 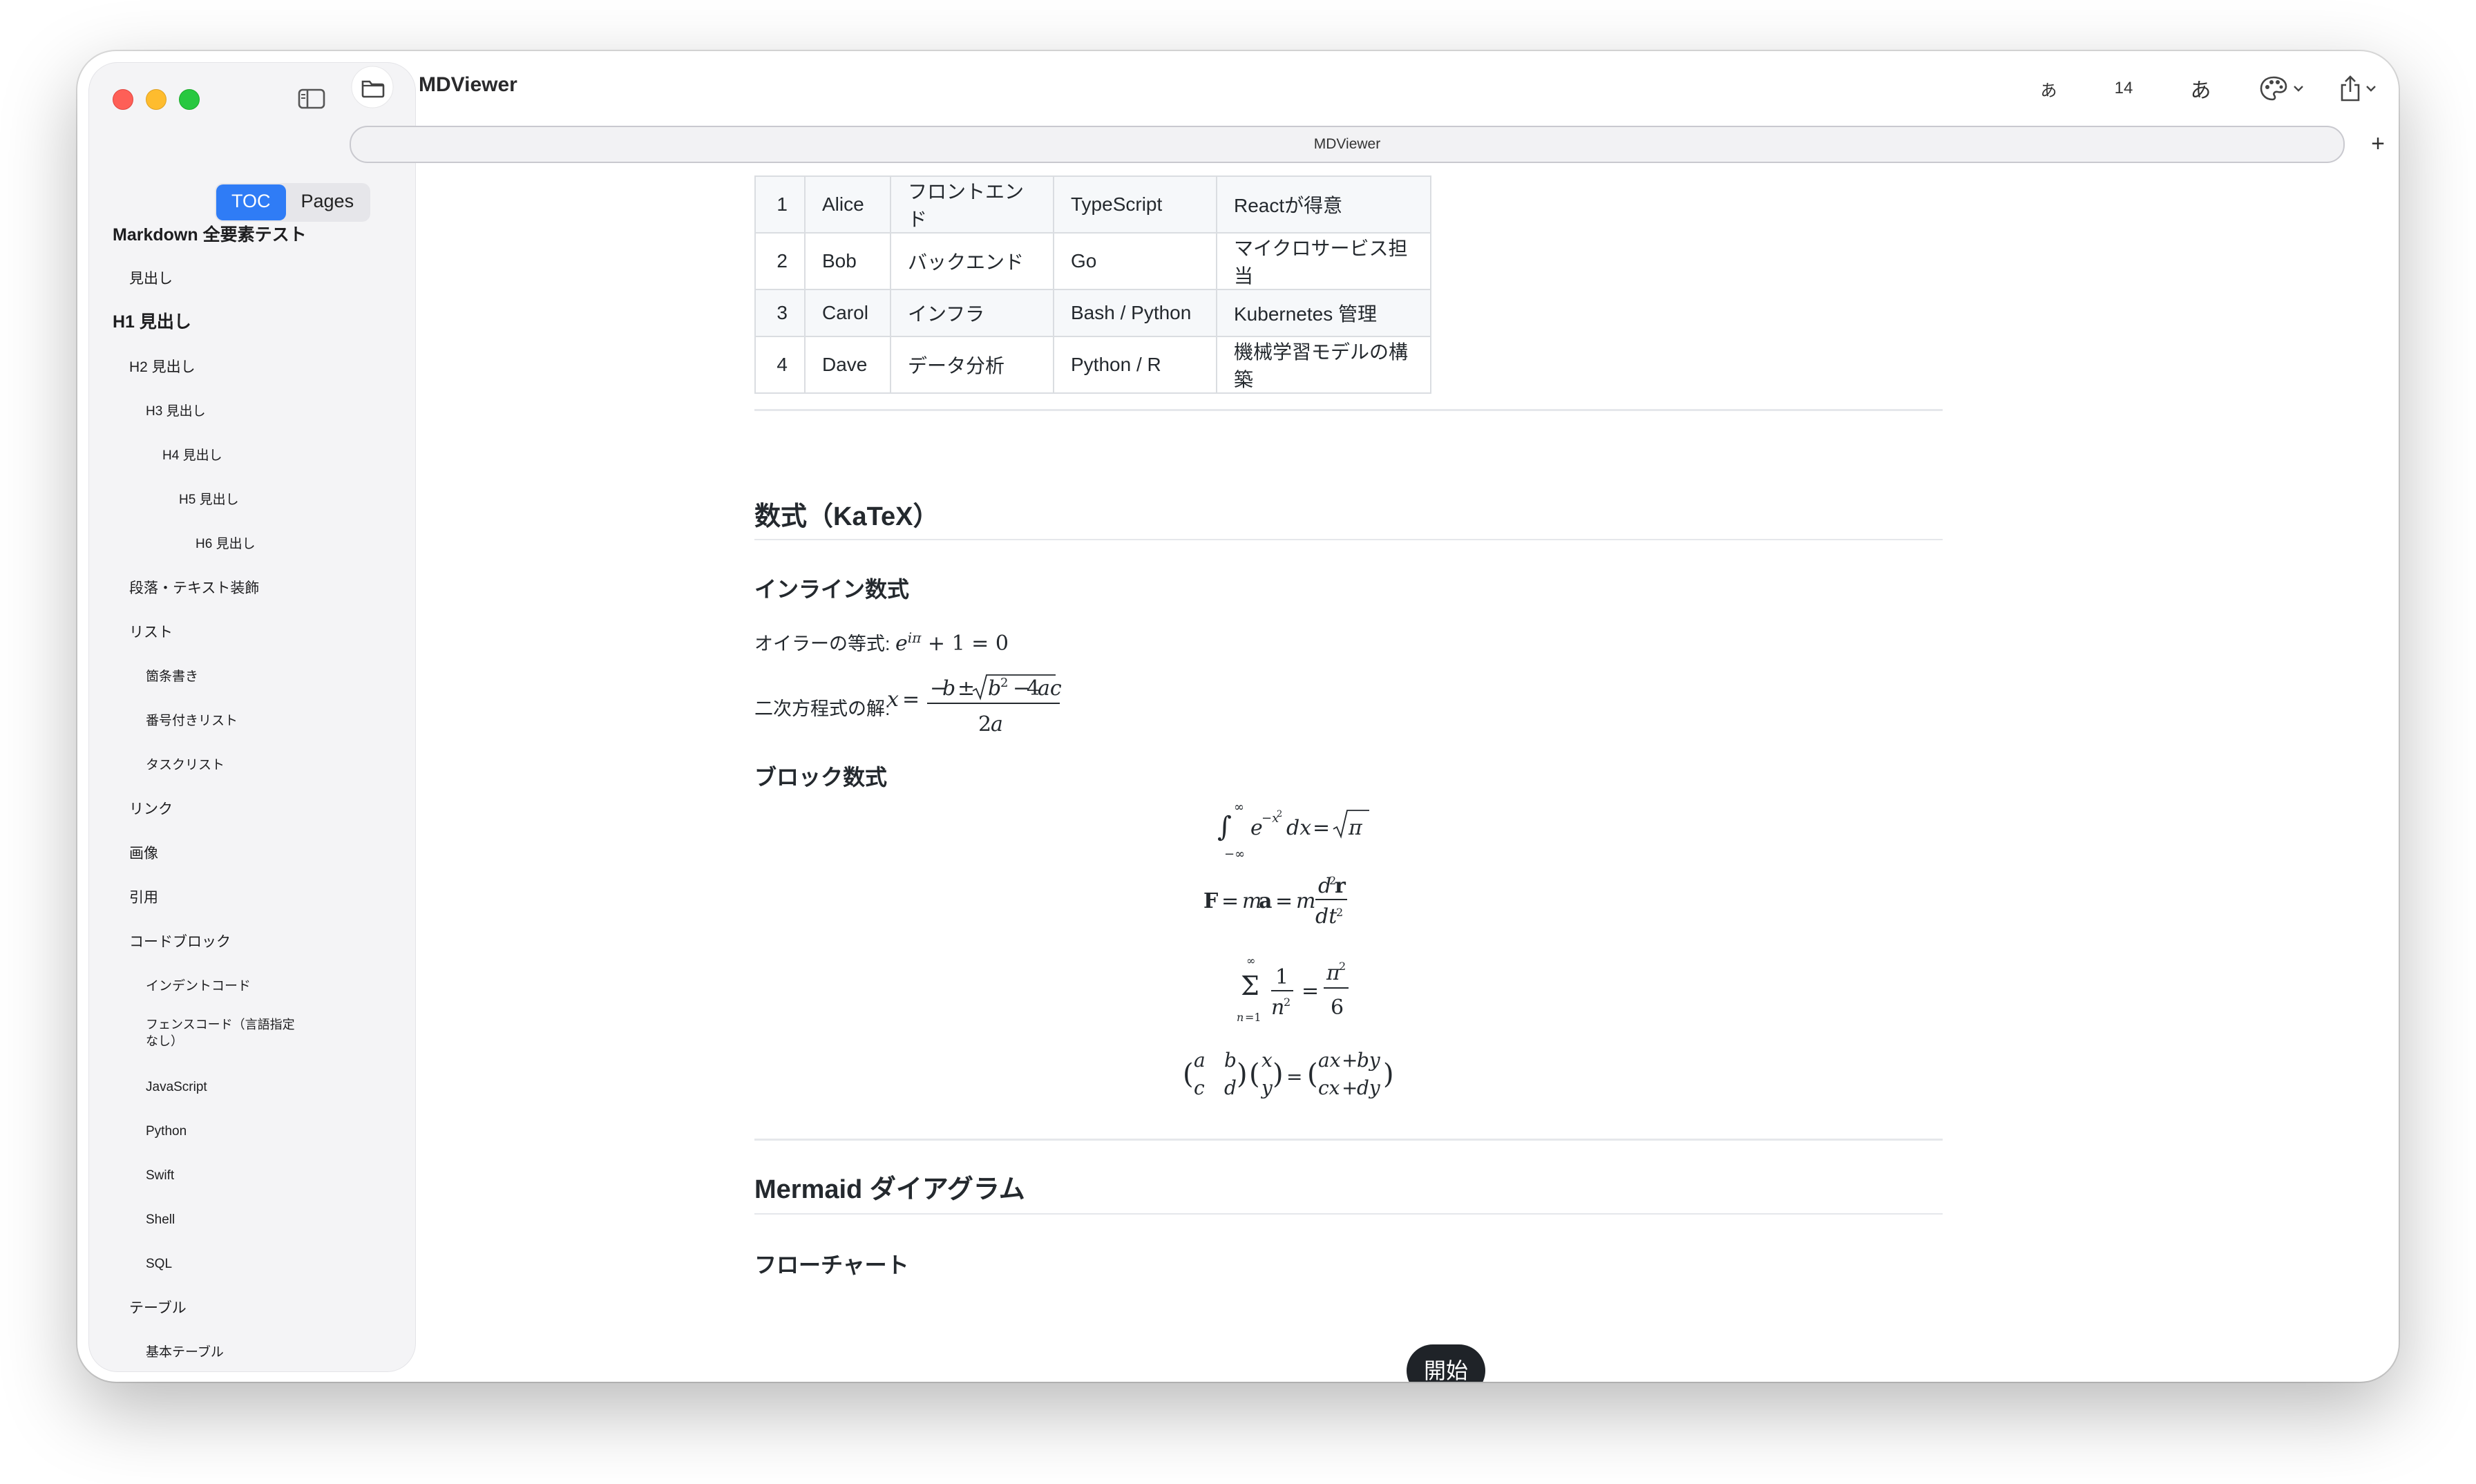 What do you see at coordinates (2200, 88) in the screenshot?
I see `increase-font-button: あ` at bounding box center [2200, 88].